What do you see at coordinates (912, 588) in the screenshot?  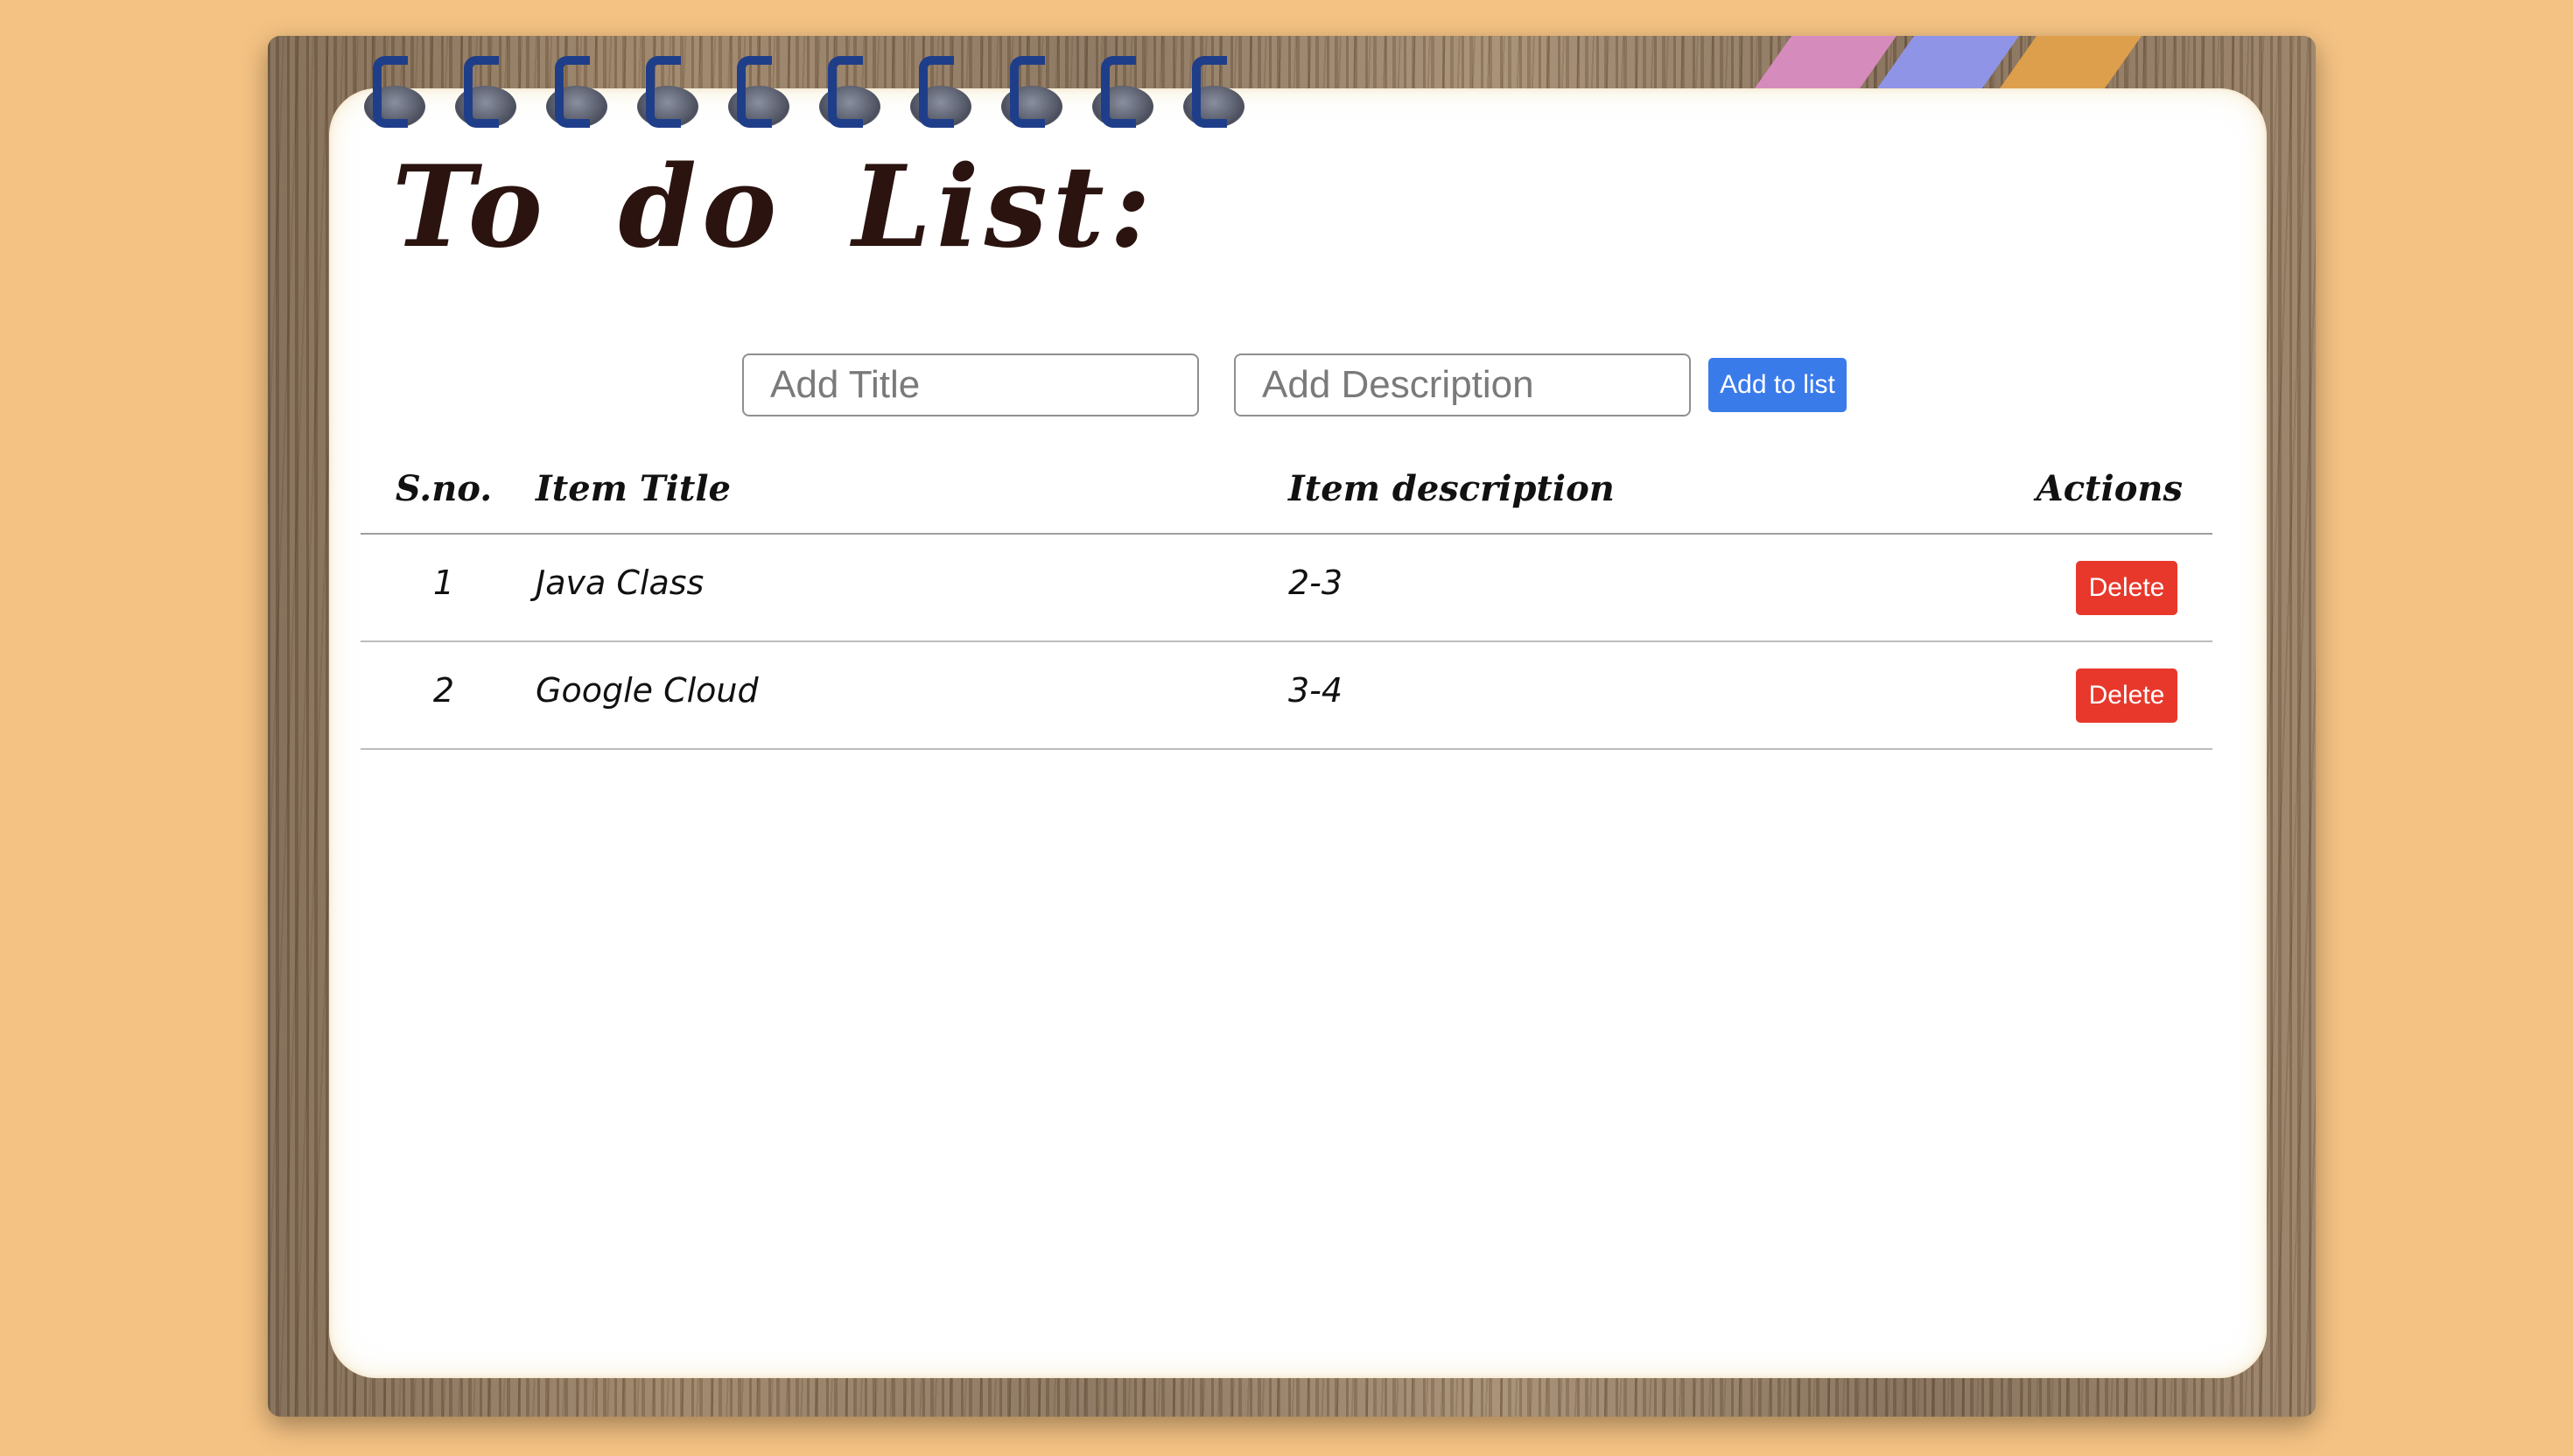 I see `row-title: Java Class` at bounding box center [912, 588].